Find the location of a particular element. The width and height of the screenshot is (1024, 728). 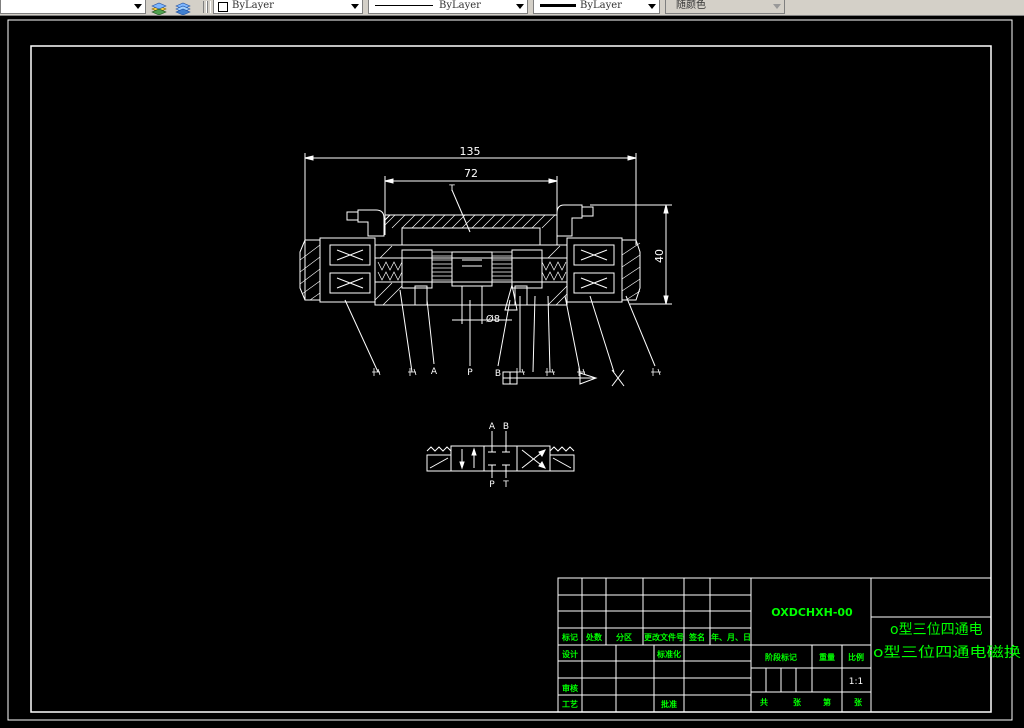

tb-header-mark: 标记 is located at coordinates (569, 637).